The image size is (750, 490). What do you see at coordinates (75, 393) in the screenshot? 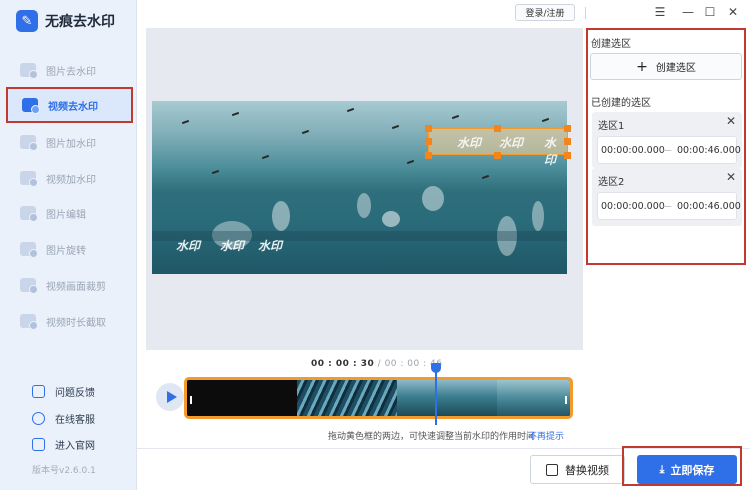
I see `feedback-label: 问题反馈` at bounding box center [75, 393].